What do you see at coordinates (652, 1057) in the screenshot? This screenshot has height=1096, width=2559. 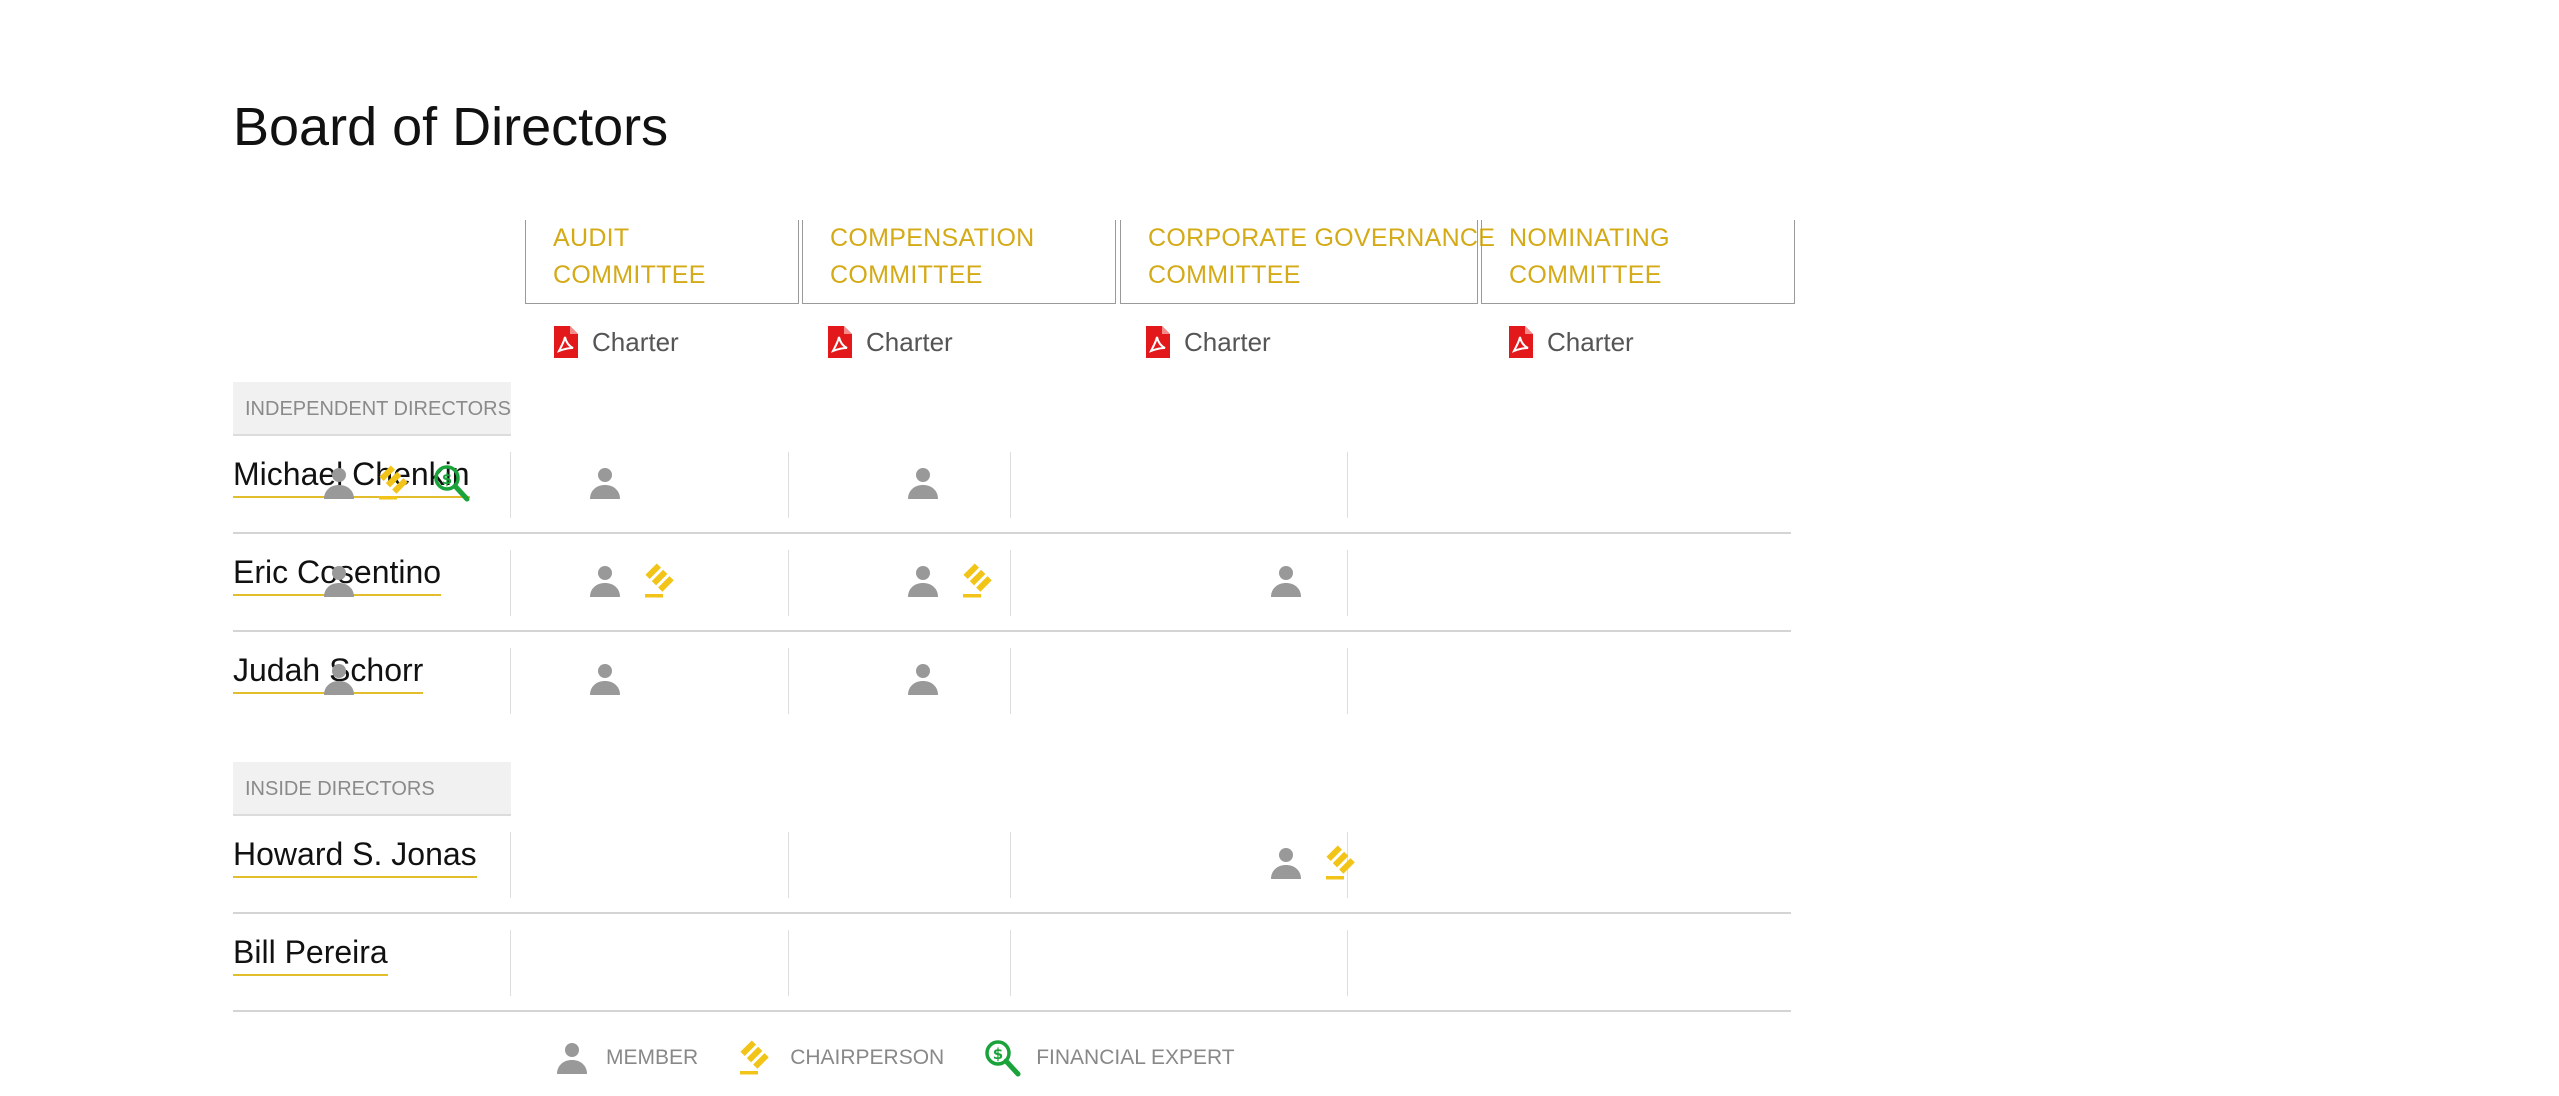 I see `legend-label: MEMBER` at bounding box center [652, 1057].